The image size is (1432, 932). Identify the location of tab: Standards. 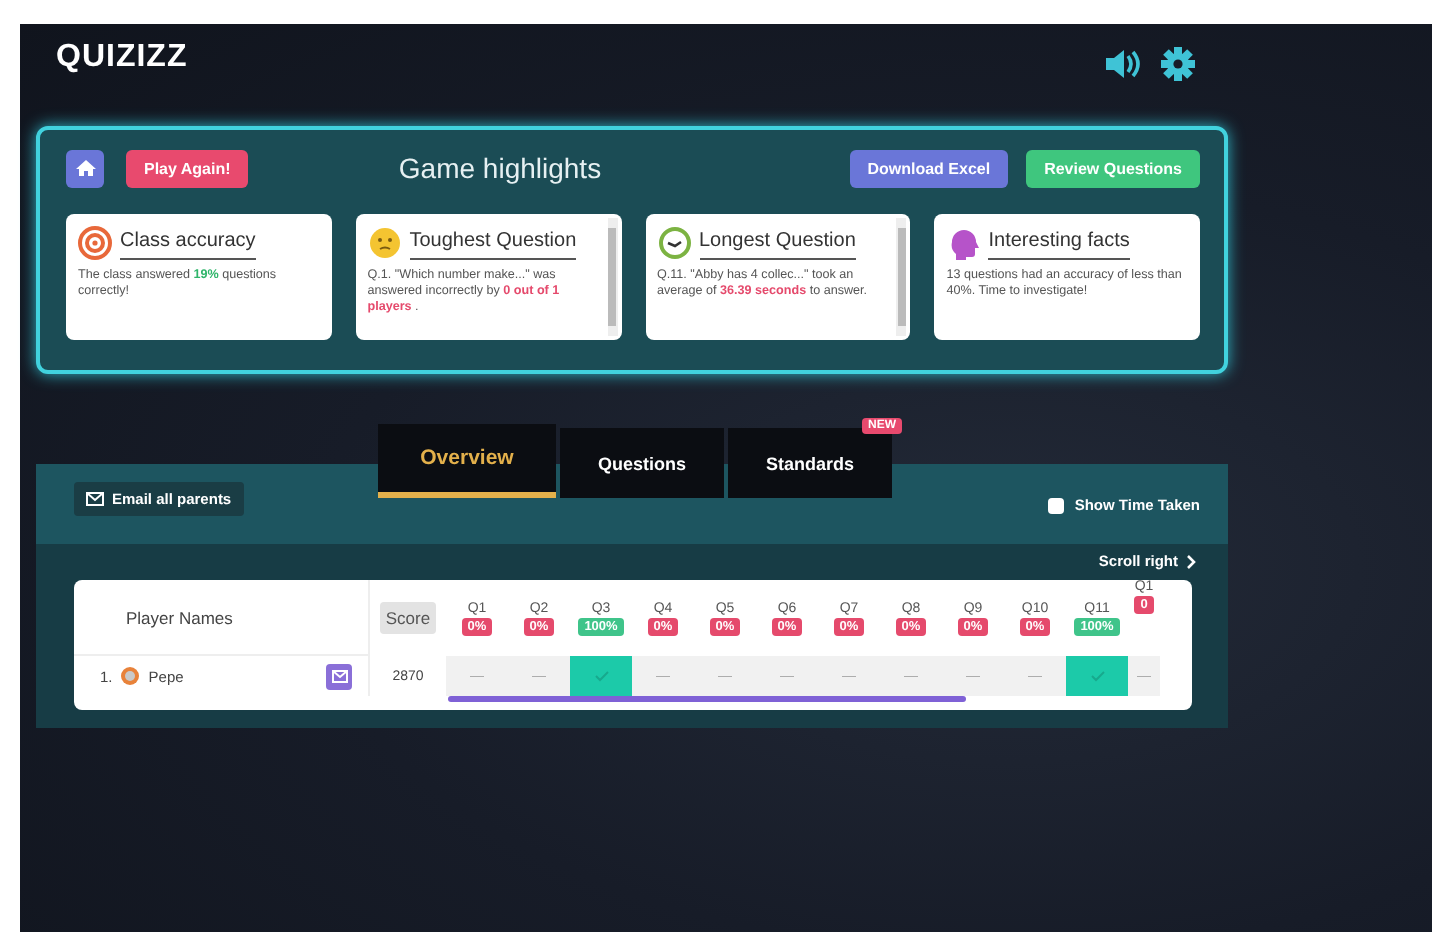
(810, 463).